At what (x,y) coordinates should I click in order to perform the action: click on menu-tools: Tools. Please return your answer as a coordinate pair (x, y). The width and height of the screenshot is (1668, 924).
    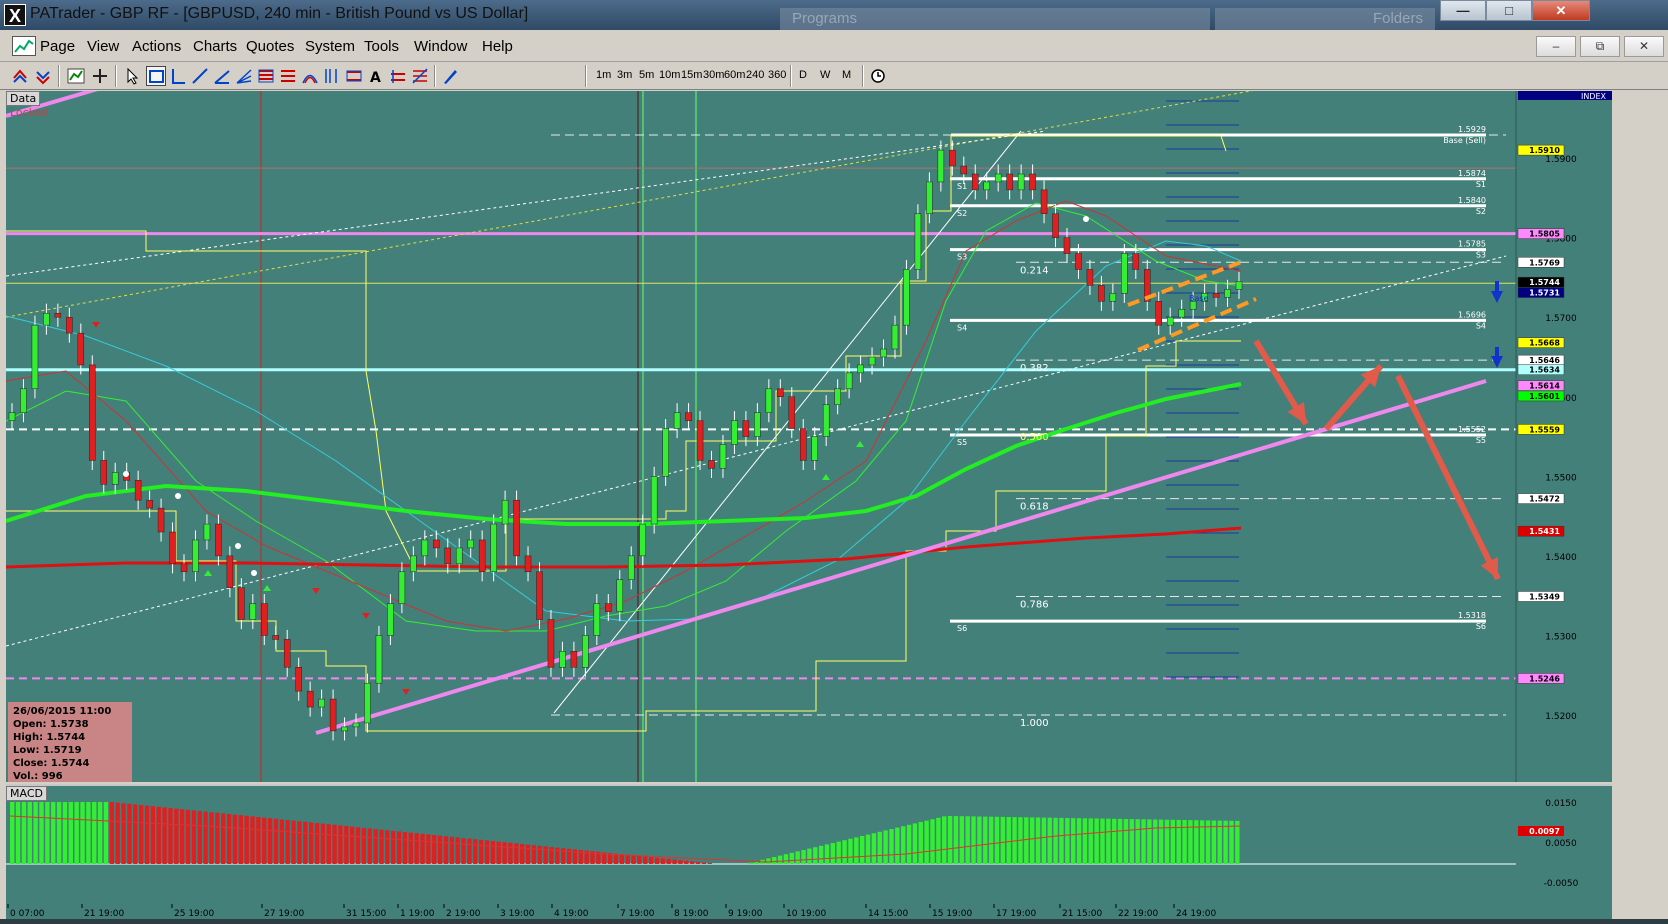
    Looking at the image, I should click on (381, 46).